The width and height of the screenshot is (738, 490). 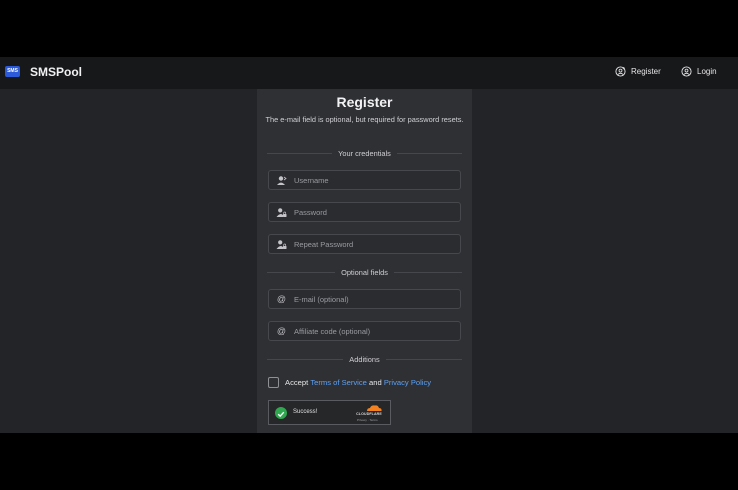 What do you see at coordinates (329, 412) in the screenshot?
I see `cloudflare-captcha-widget: Success! CLOUDFLARE Privacy · Terms` at bounding box center [329, 412].